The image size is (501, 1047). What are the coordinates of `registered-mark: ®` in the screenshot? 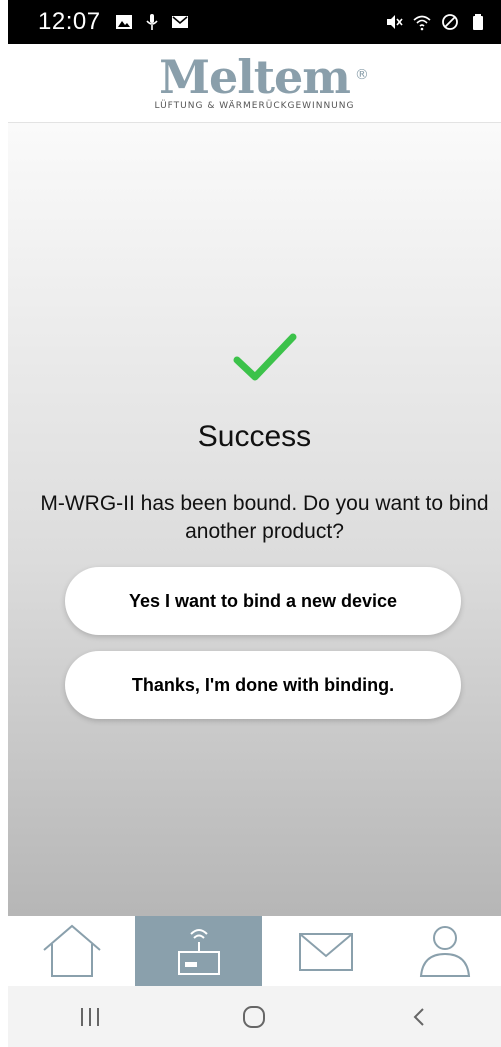 It's located at (361, 75).